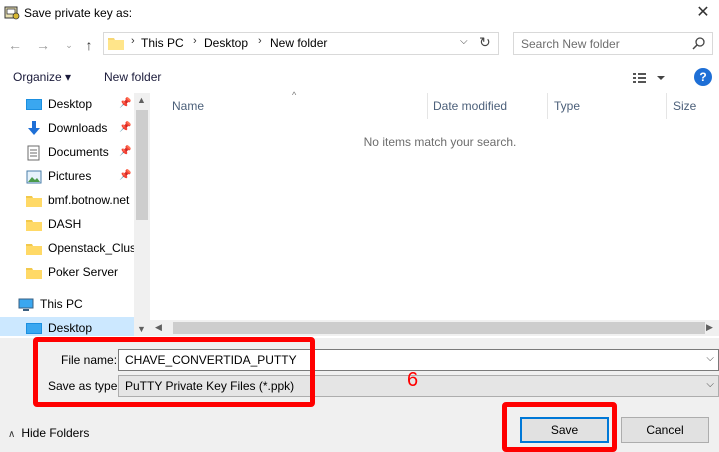 The height and width of the screenshot is (452, 719). I want to click on column-header-size: Size, so click(684, 106).